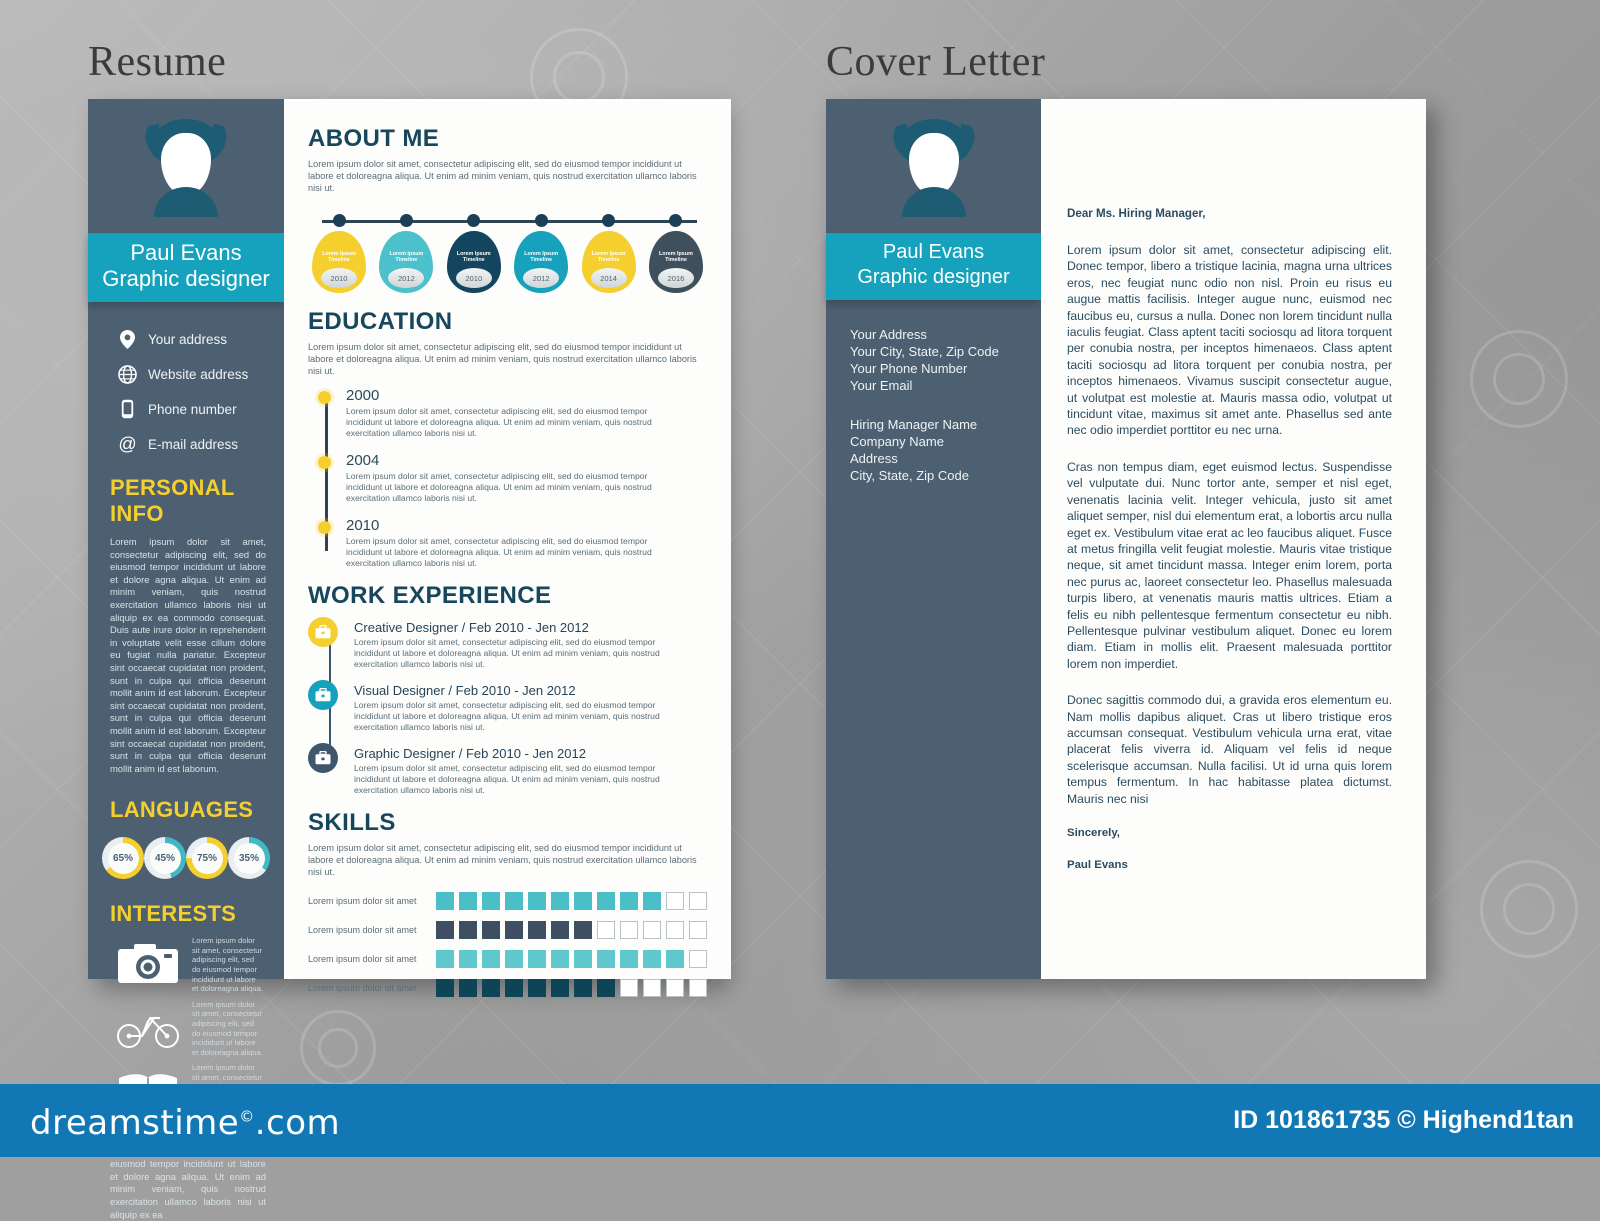 This screenshot has height=1221, width=1600. What do you see at coordinates (148, 965) in the screenshot?
I see `camera-icon` at bounding box center [148, 965].